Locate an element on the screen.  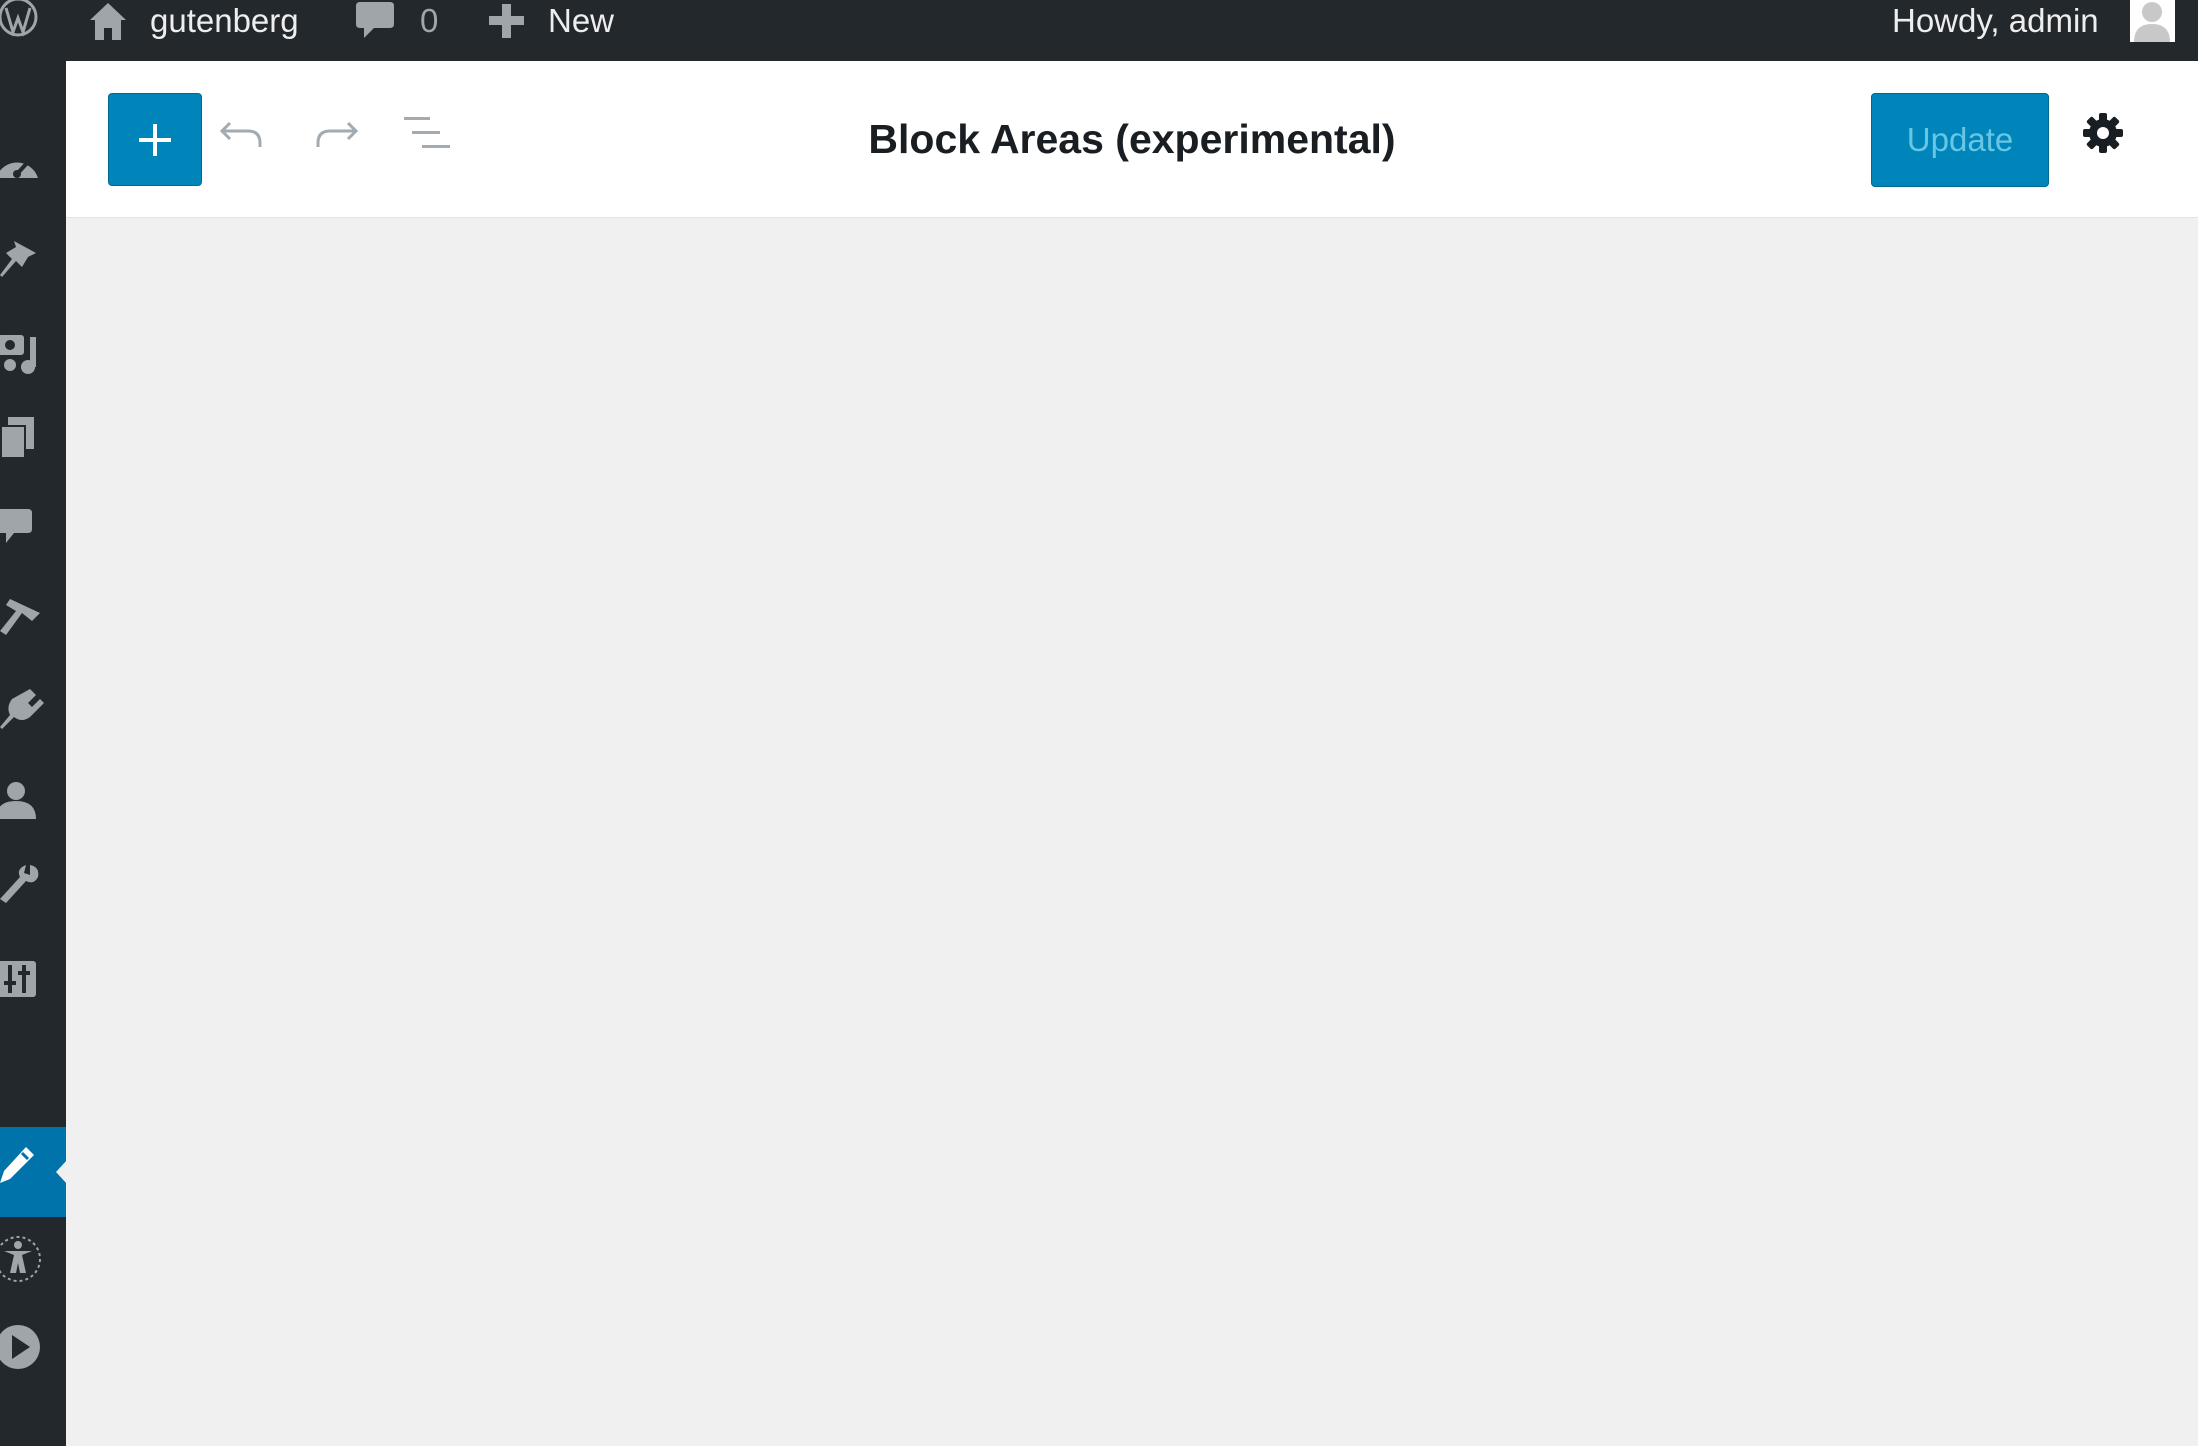
settings-button is located at coordinates (2111, 141).